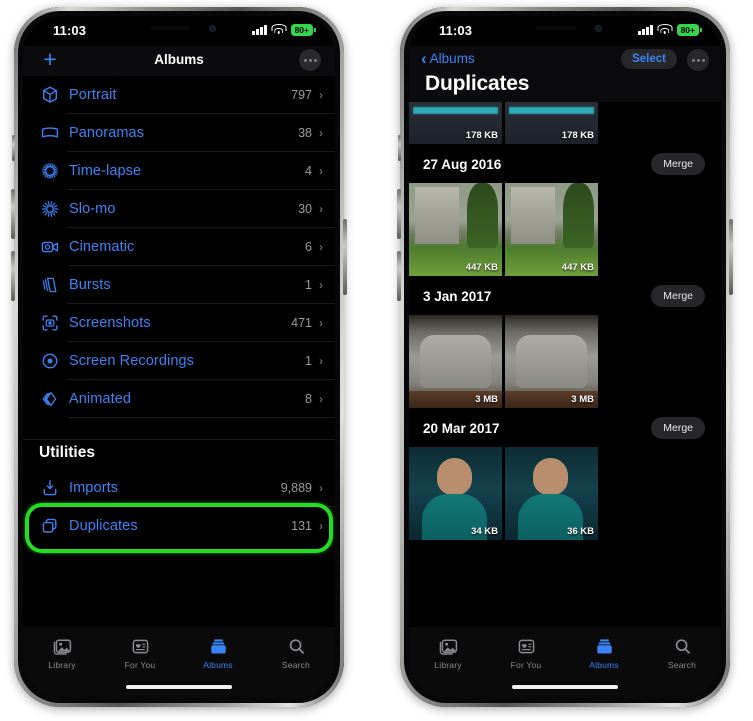  I want to click on tab-bar-right: Library For You Albums Search, so click(565, 662).